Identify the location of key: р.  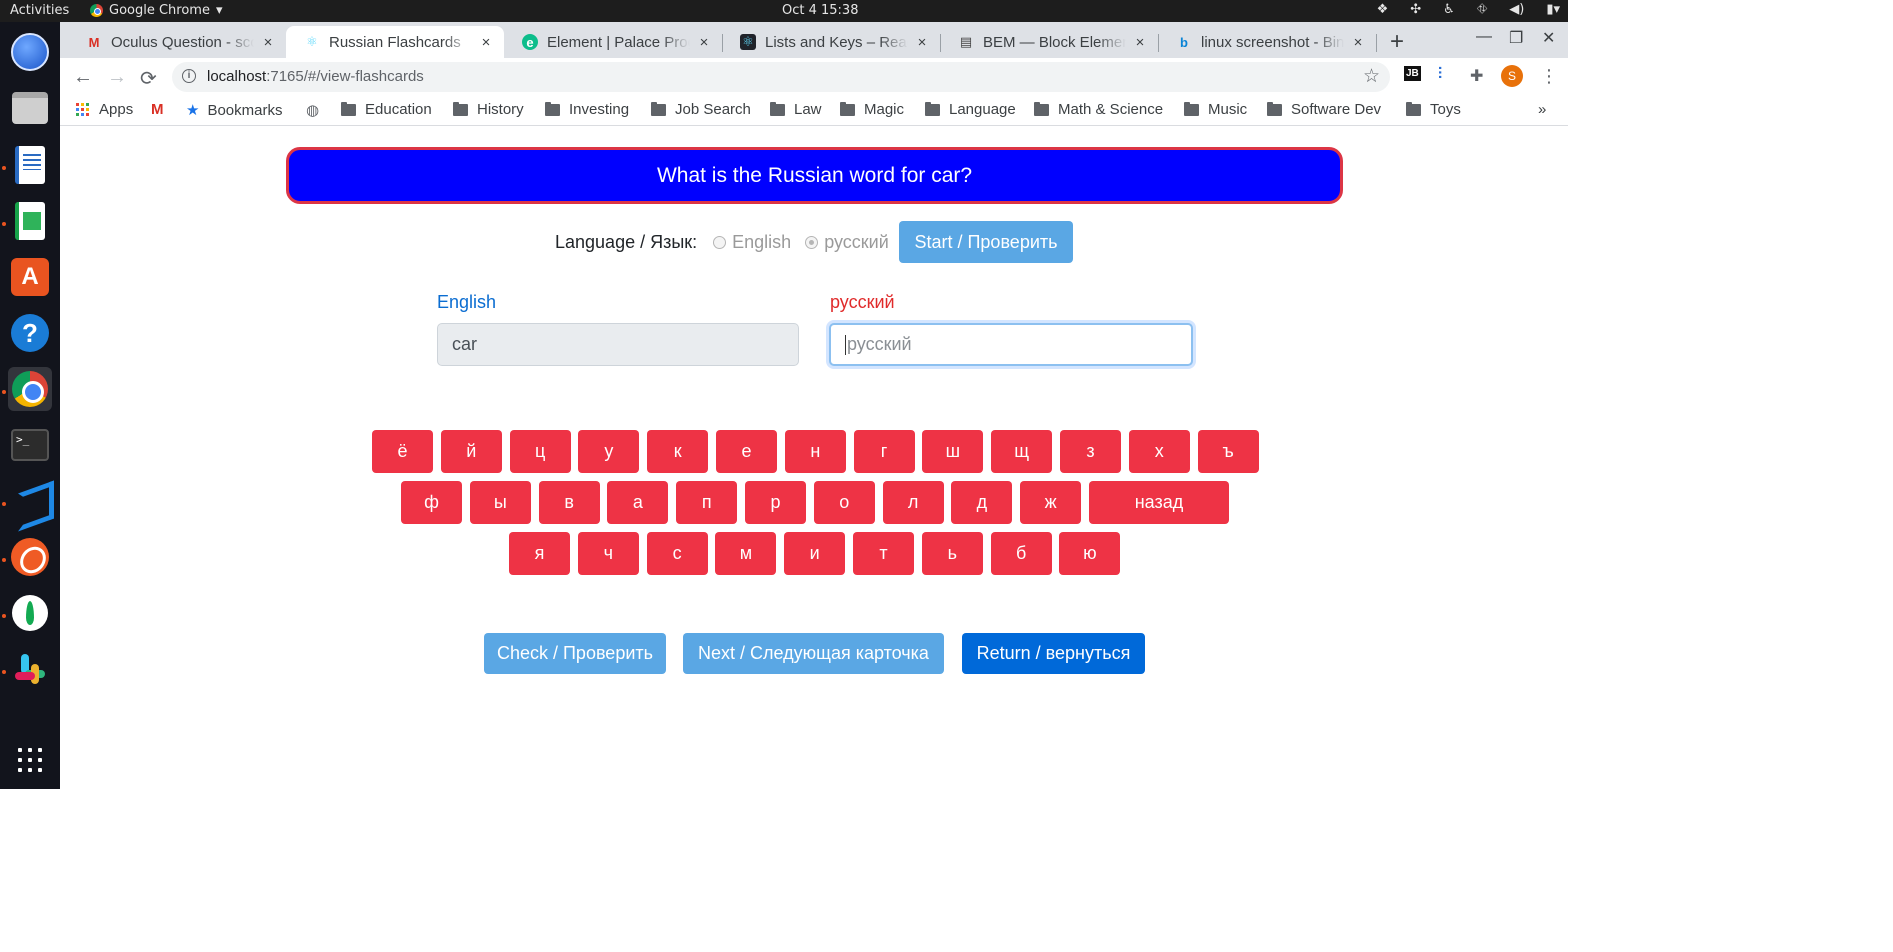
(775, 502).